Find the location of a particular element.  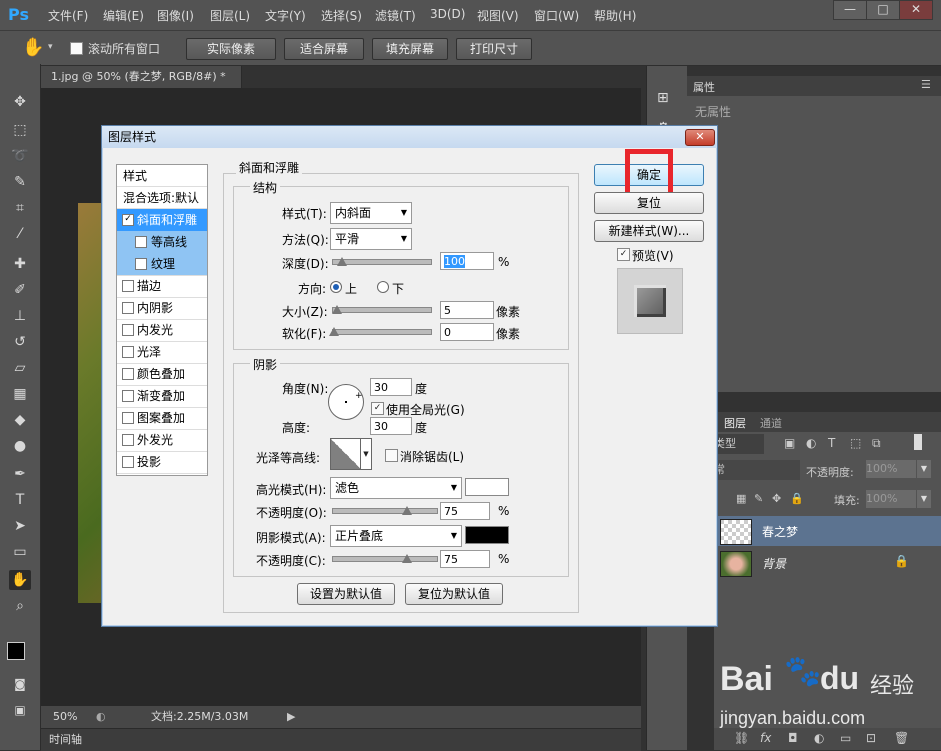

preview-checkbox: ✓ is located at coordinates (623, 254).